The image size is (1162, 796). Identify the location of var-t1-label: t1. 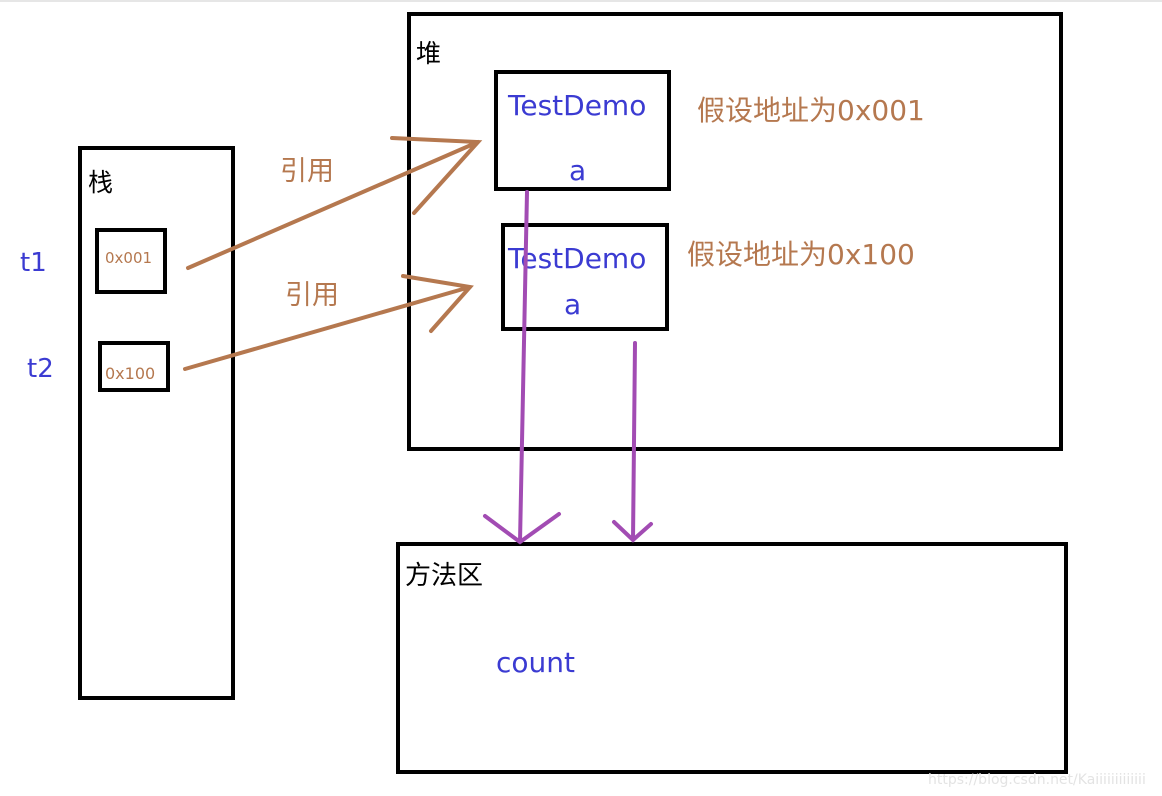
(33, 263).